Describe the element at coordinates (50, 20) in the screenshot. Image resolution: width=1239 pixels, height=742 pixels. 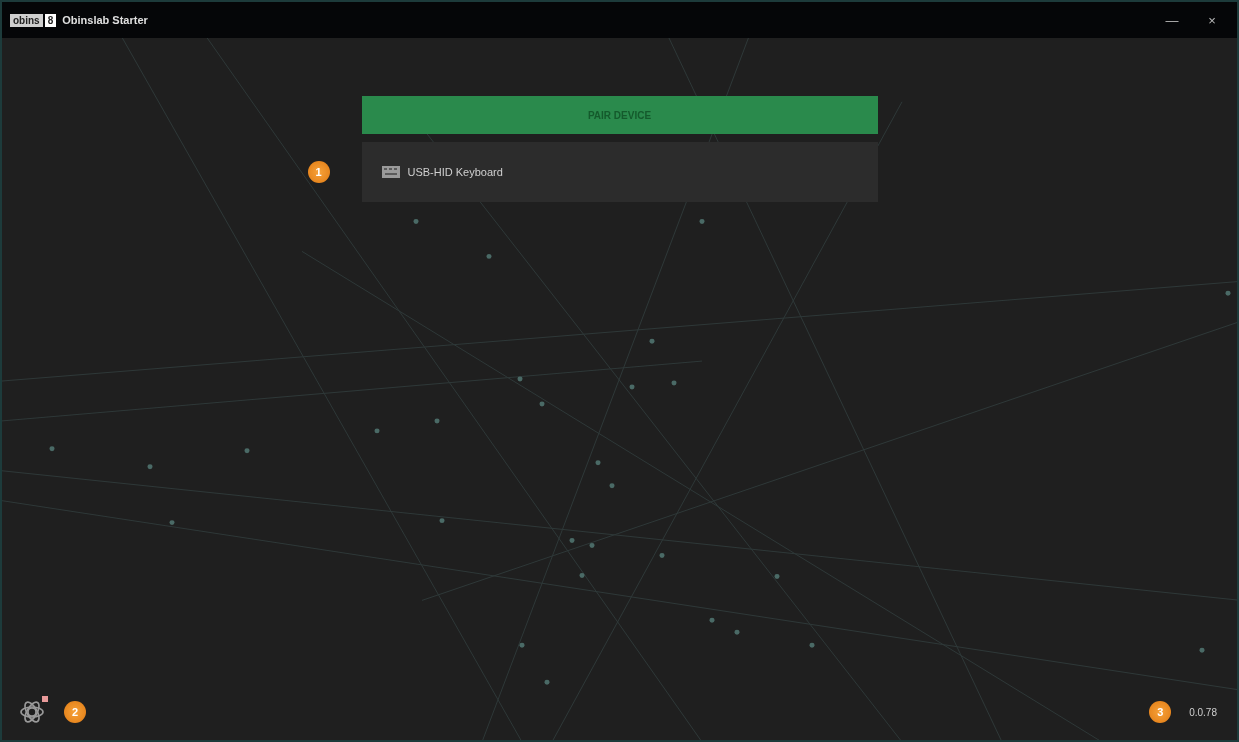
I see `logo-badge: 8` at that location.